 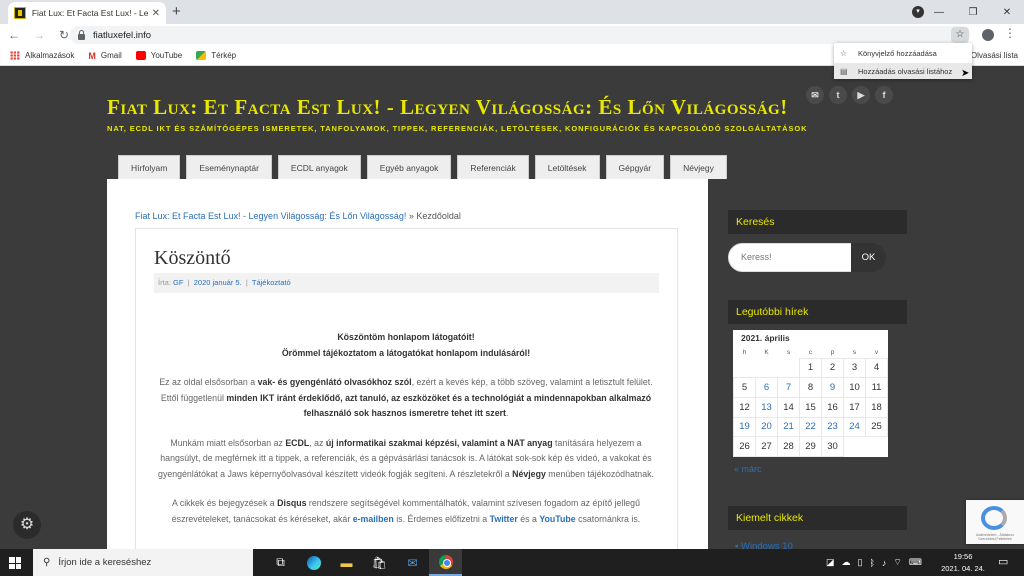 I want to click on nav-item-egyeb-anyagok: Egyéb anyagok, so click(x=409, y=167).